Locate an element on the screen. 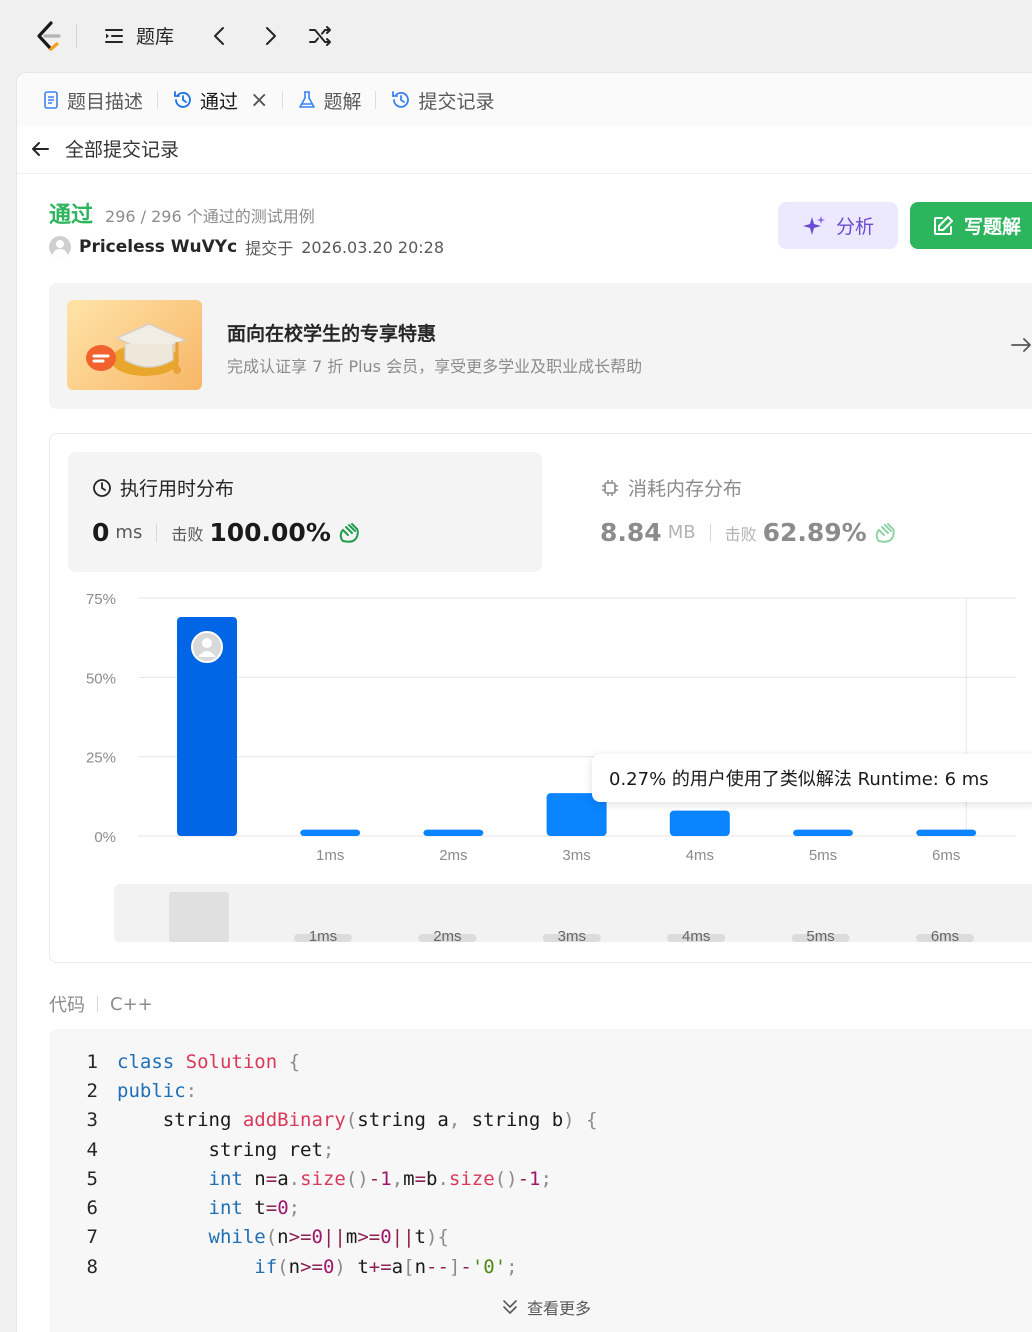 Image resolution: width=1032 pixels, height=1332 pixels. edit-icon is located at coordinates (943, 225).